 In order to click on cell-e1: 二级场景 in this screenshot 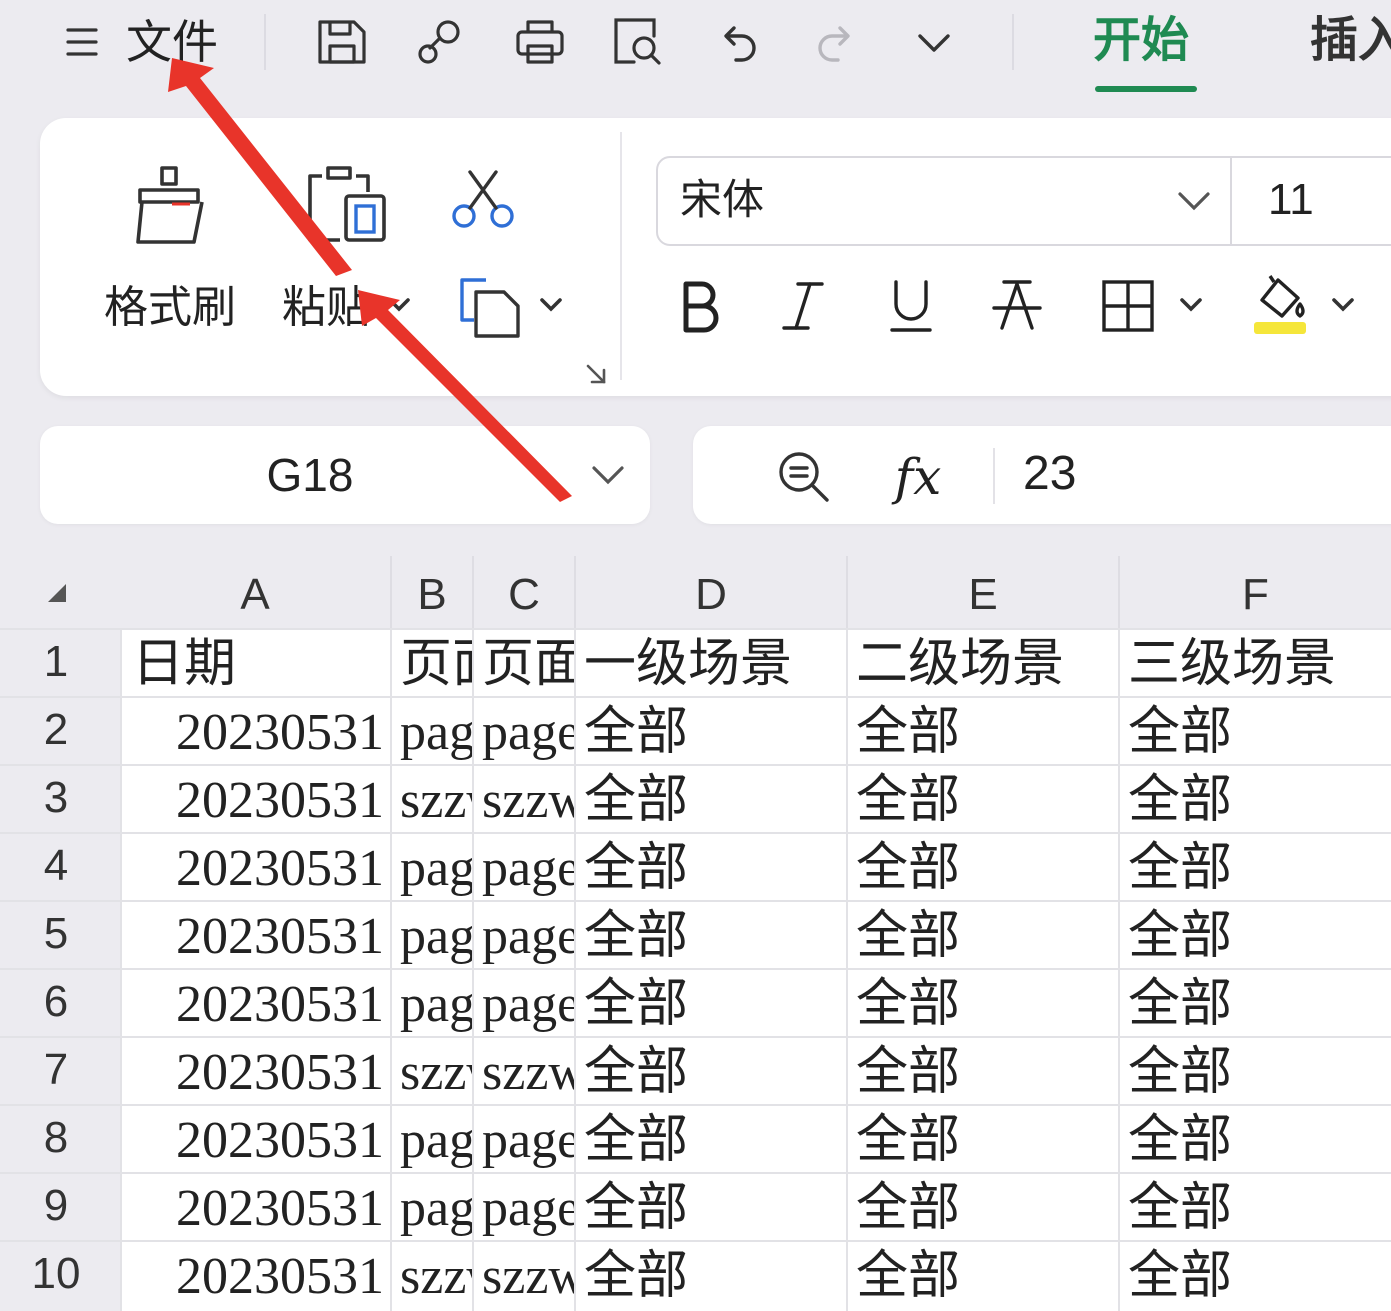, I will do `click(987, 662)`.